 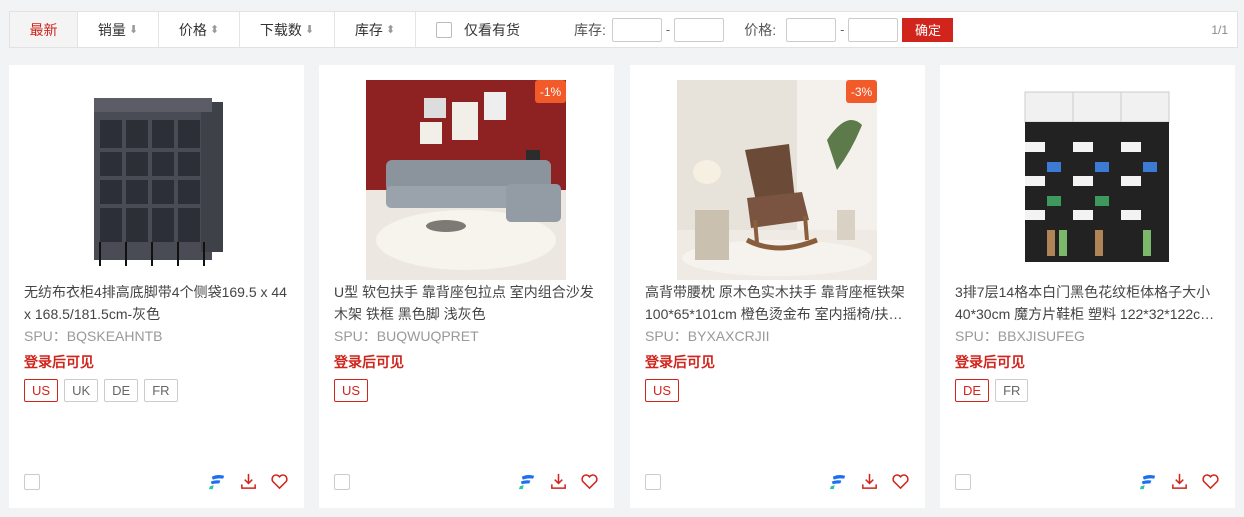 I want to click on market-tag: UK, so click(x=81, y=390).